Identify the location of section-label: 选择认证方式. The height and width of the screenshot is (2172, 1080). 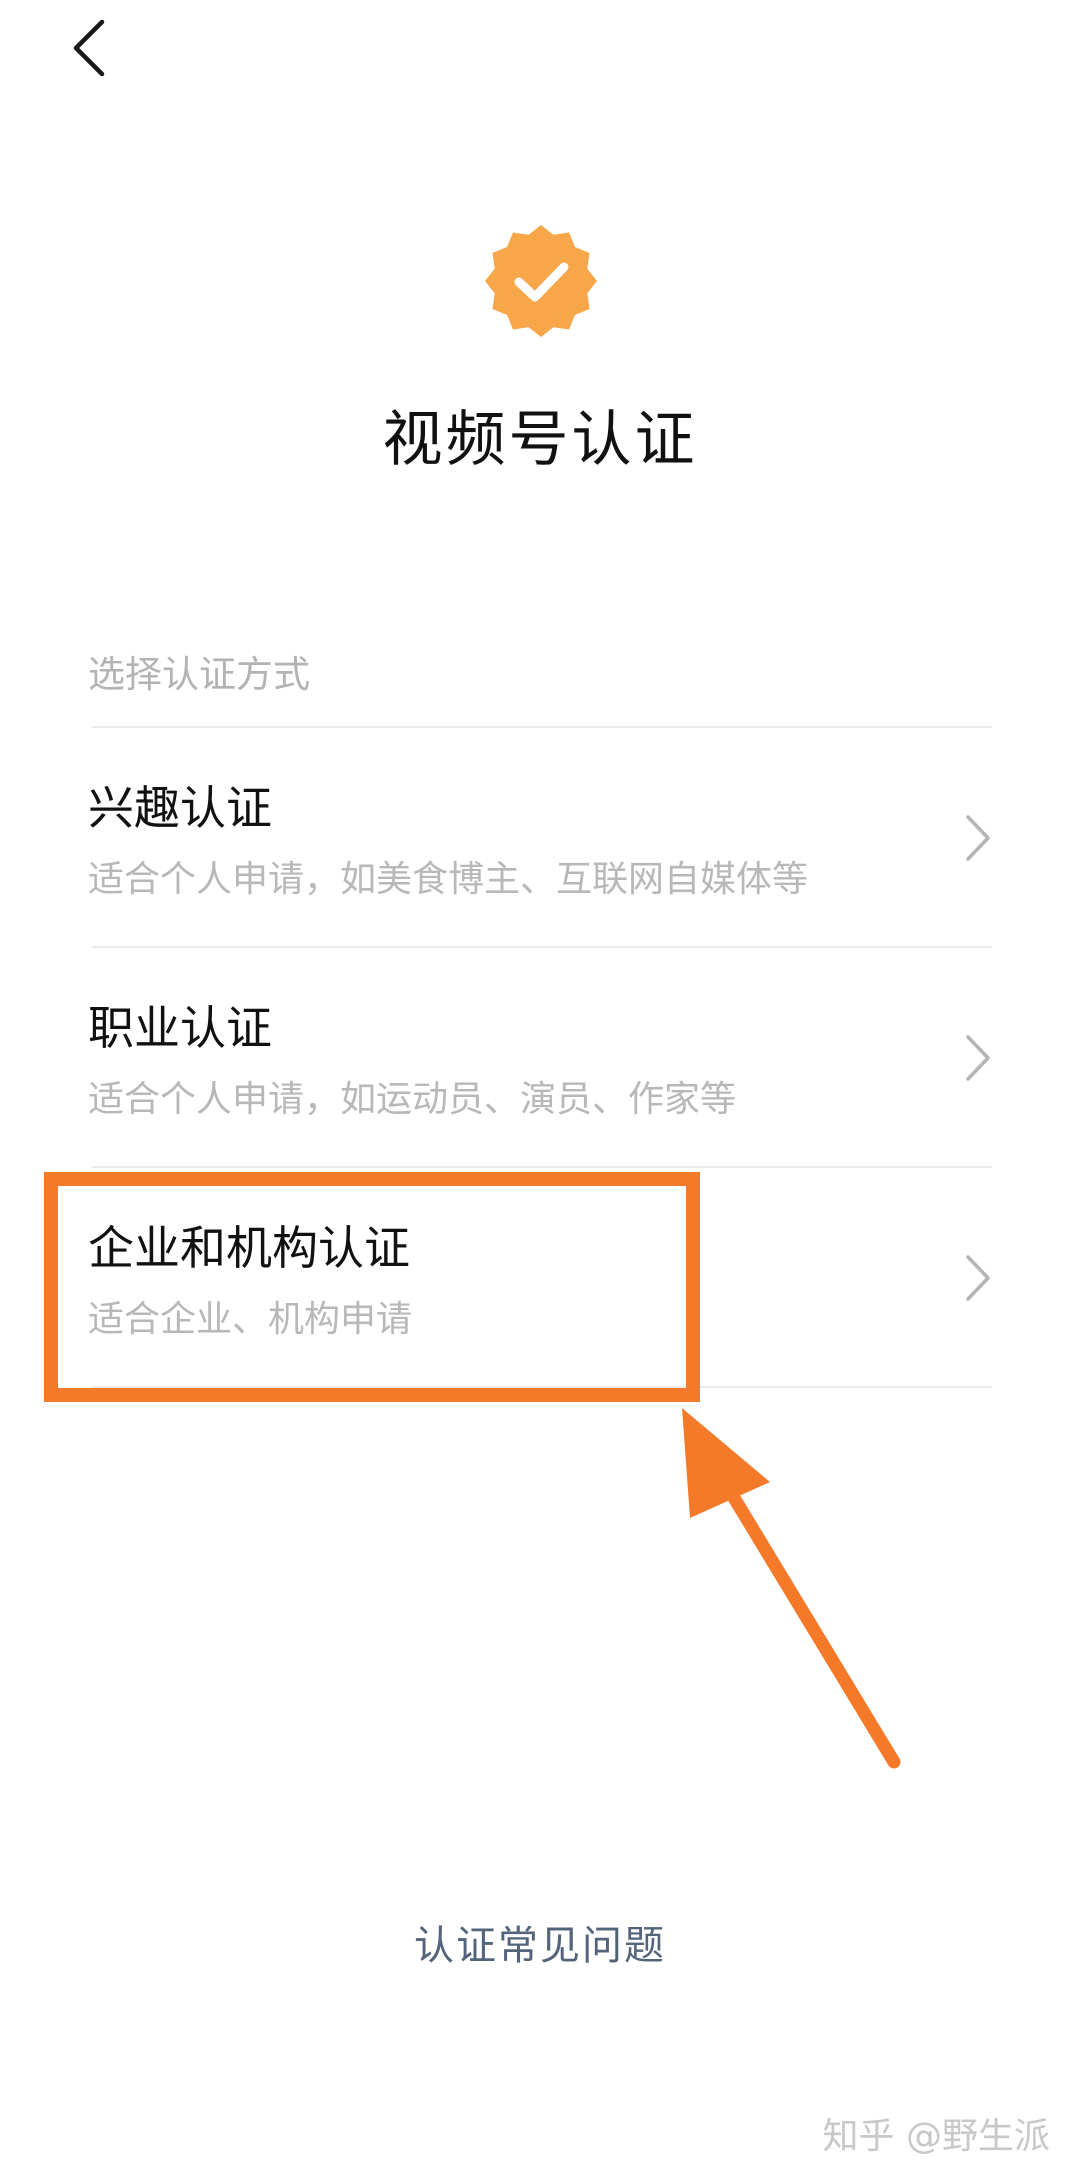
(199, 674).